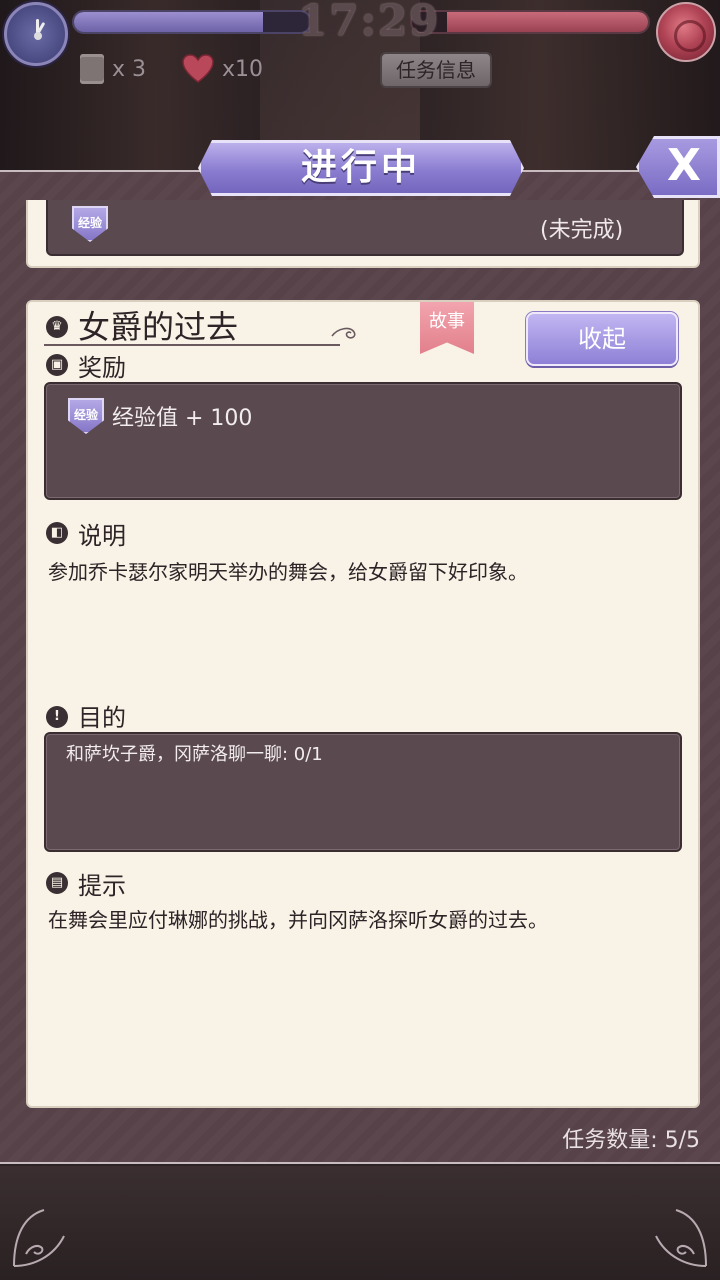  I want to click on hint-icon: ▤, so click(57, 883).